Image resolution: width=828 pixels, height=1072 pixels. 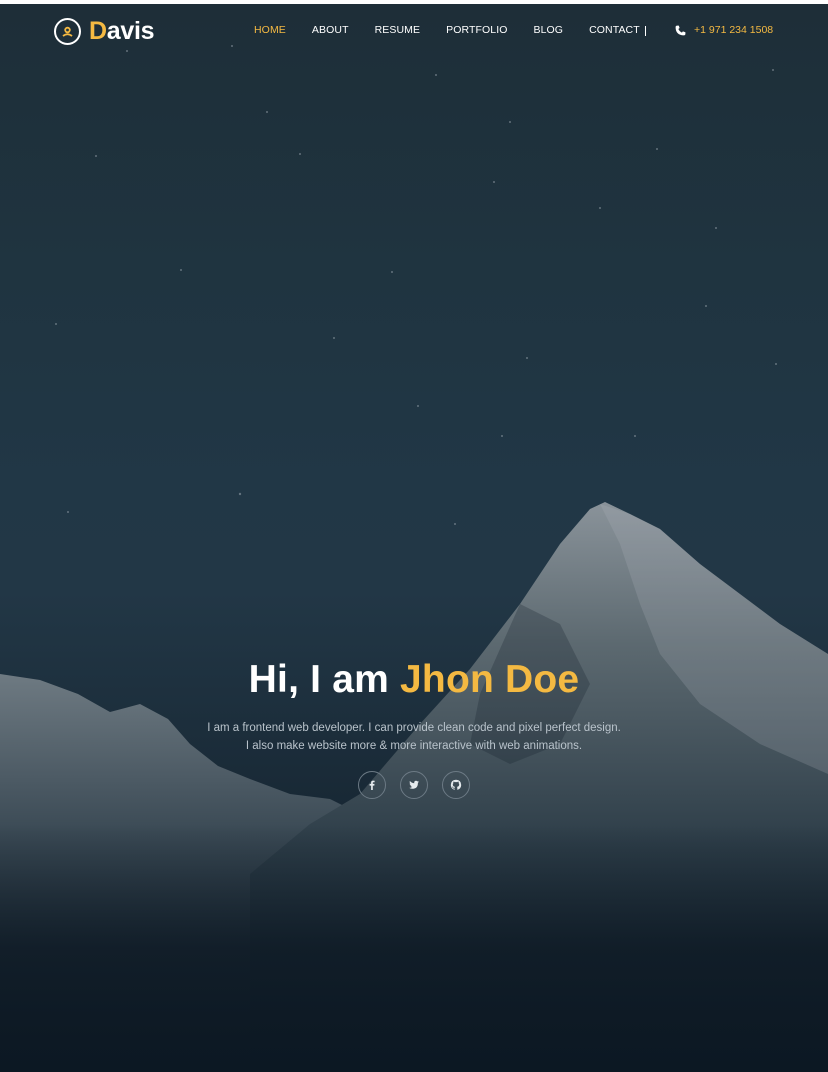 What do you see at coordinates (318, 679) in the screenshot?
I see `hero-greeting: Hi, I am` at bounding box center [318, 679].